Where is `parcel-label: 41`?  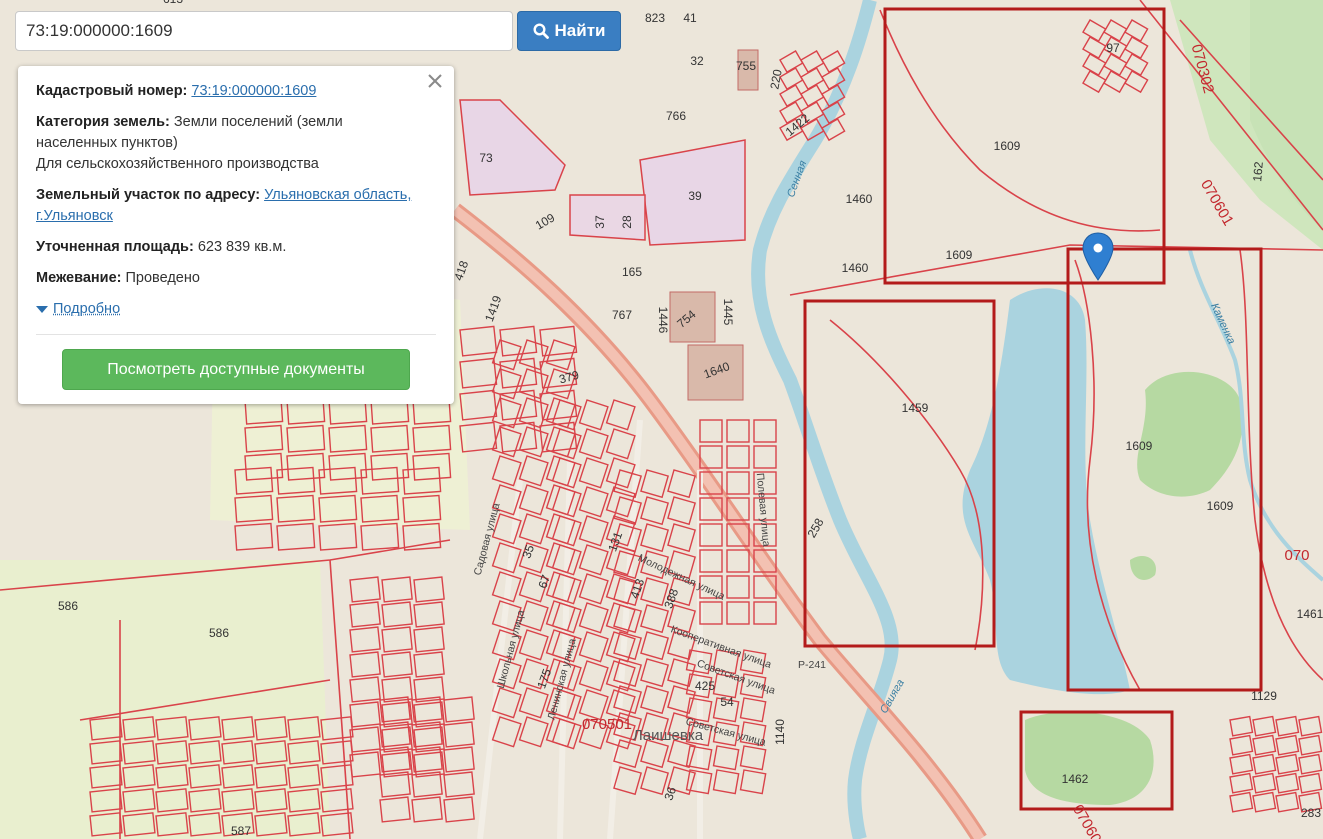
parcel-label: 41 is located at coordinates (690, 18).